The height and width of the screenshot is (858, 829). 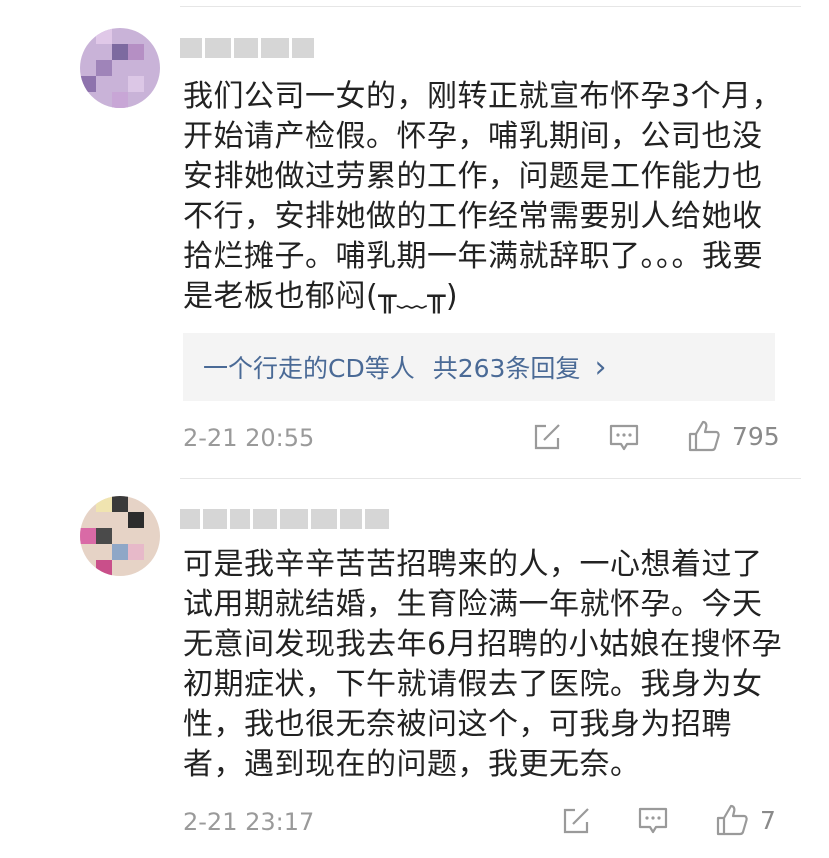 I want to click on timestamp: 2-21 20:55, so click(x=249, y=438).